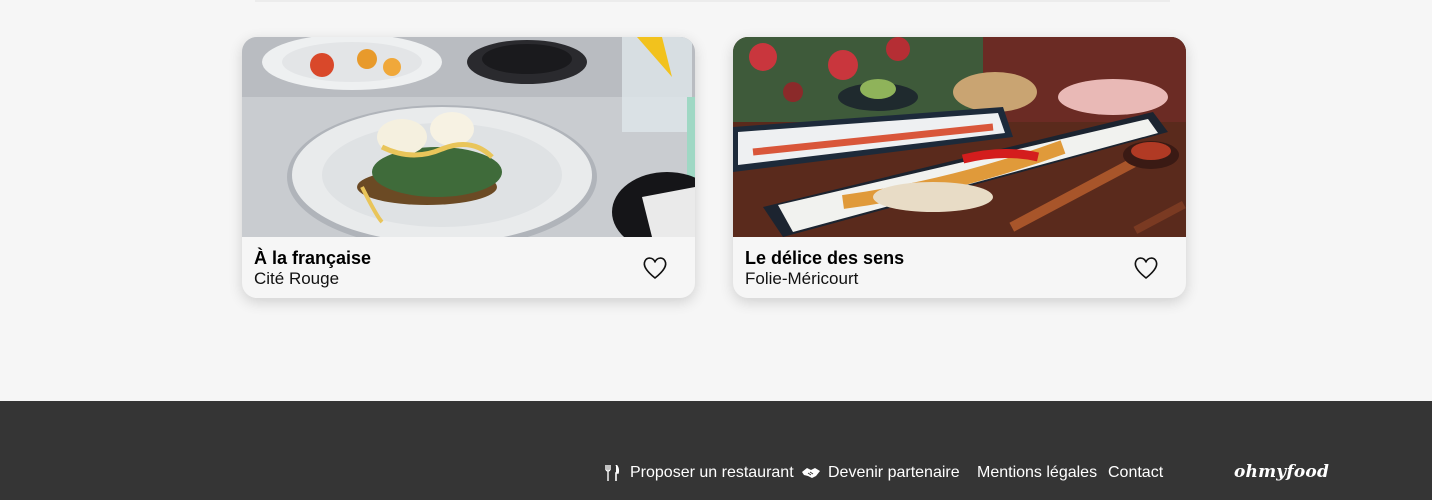 Image resolution: width=1432 pixels, height=500 pixels. What do you see at coordinates (825, 258) in the screenshot?
I see `restaurant-name: Le délice des sens` at bounding box center [825, 258].